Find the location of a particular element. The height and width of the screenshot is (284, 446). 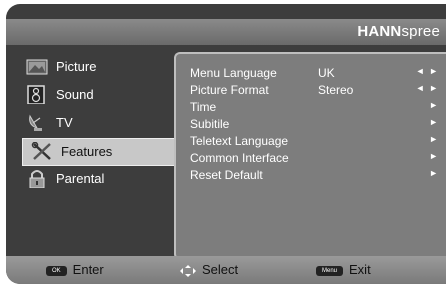

picture-icon is located at coordinates (37, 67).